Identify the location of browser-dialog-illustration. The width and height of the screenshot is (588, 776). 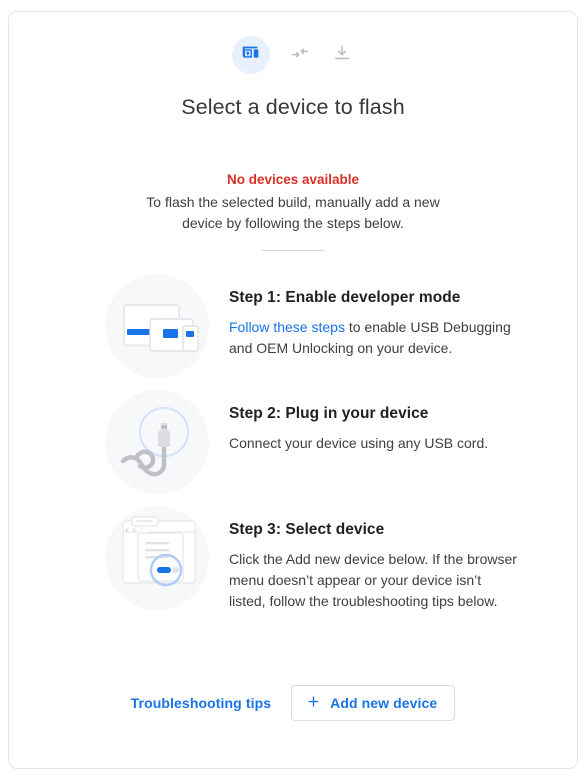
(157, 558).